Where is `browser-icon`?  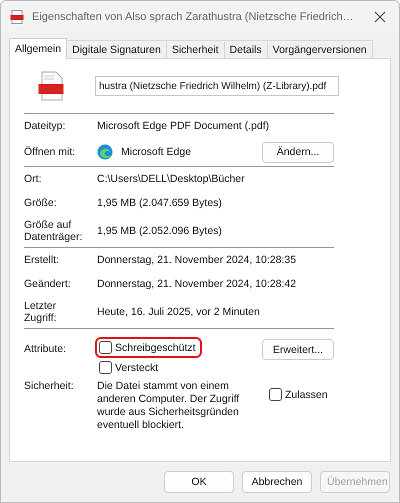 browser-icon is located at coordinates (105, 152).